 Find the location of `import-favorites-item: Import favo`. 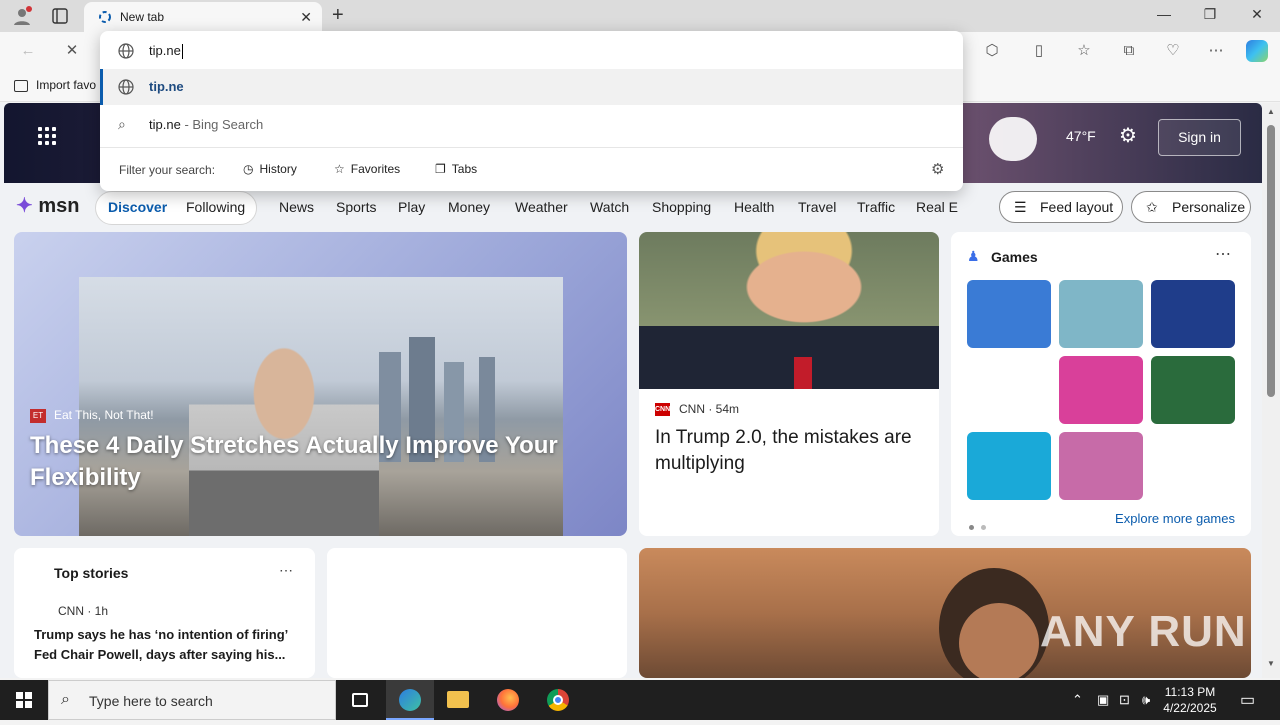

import-favorites-item: Import favo is located at coordinates (55, 85).